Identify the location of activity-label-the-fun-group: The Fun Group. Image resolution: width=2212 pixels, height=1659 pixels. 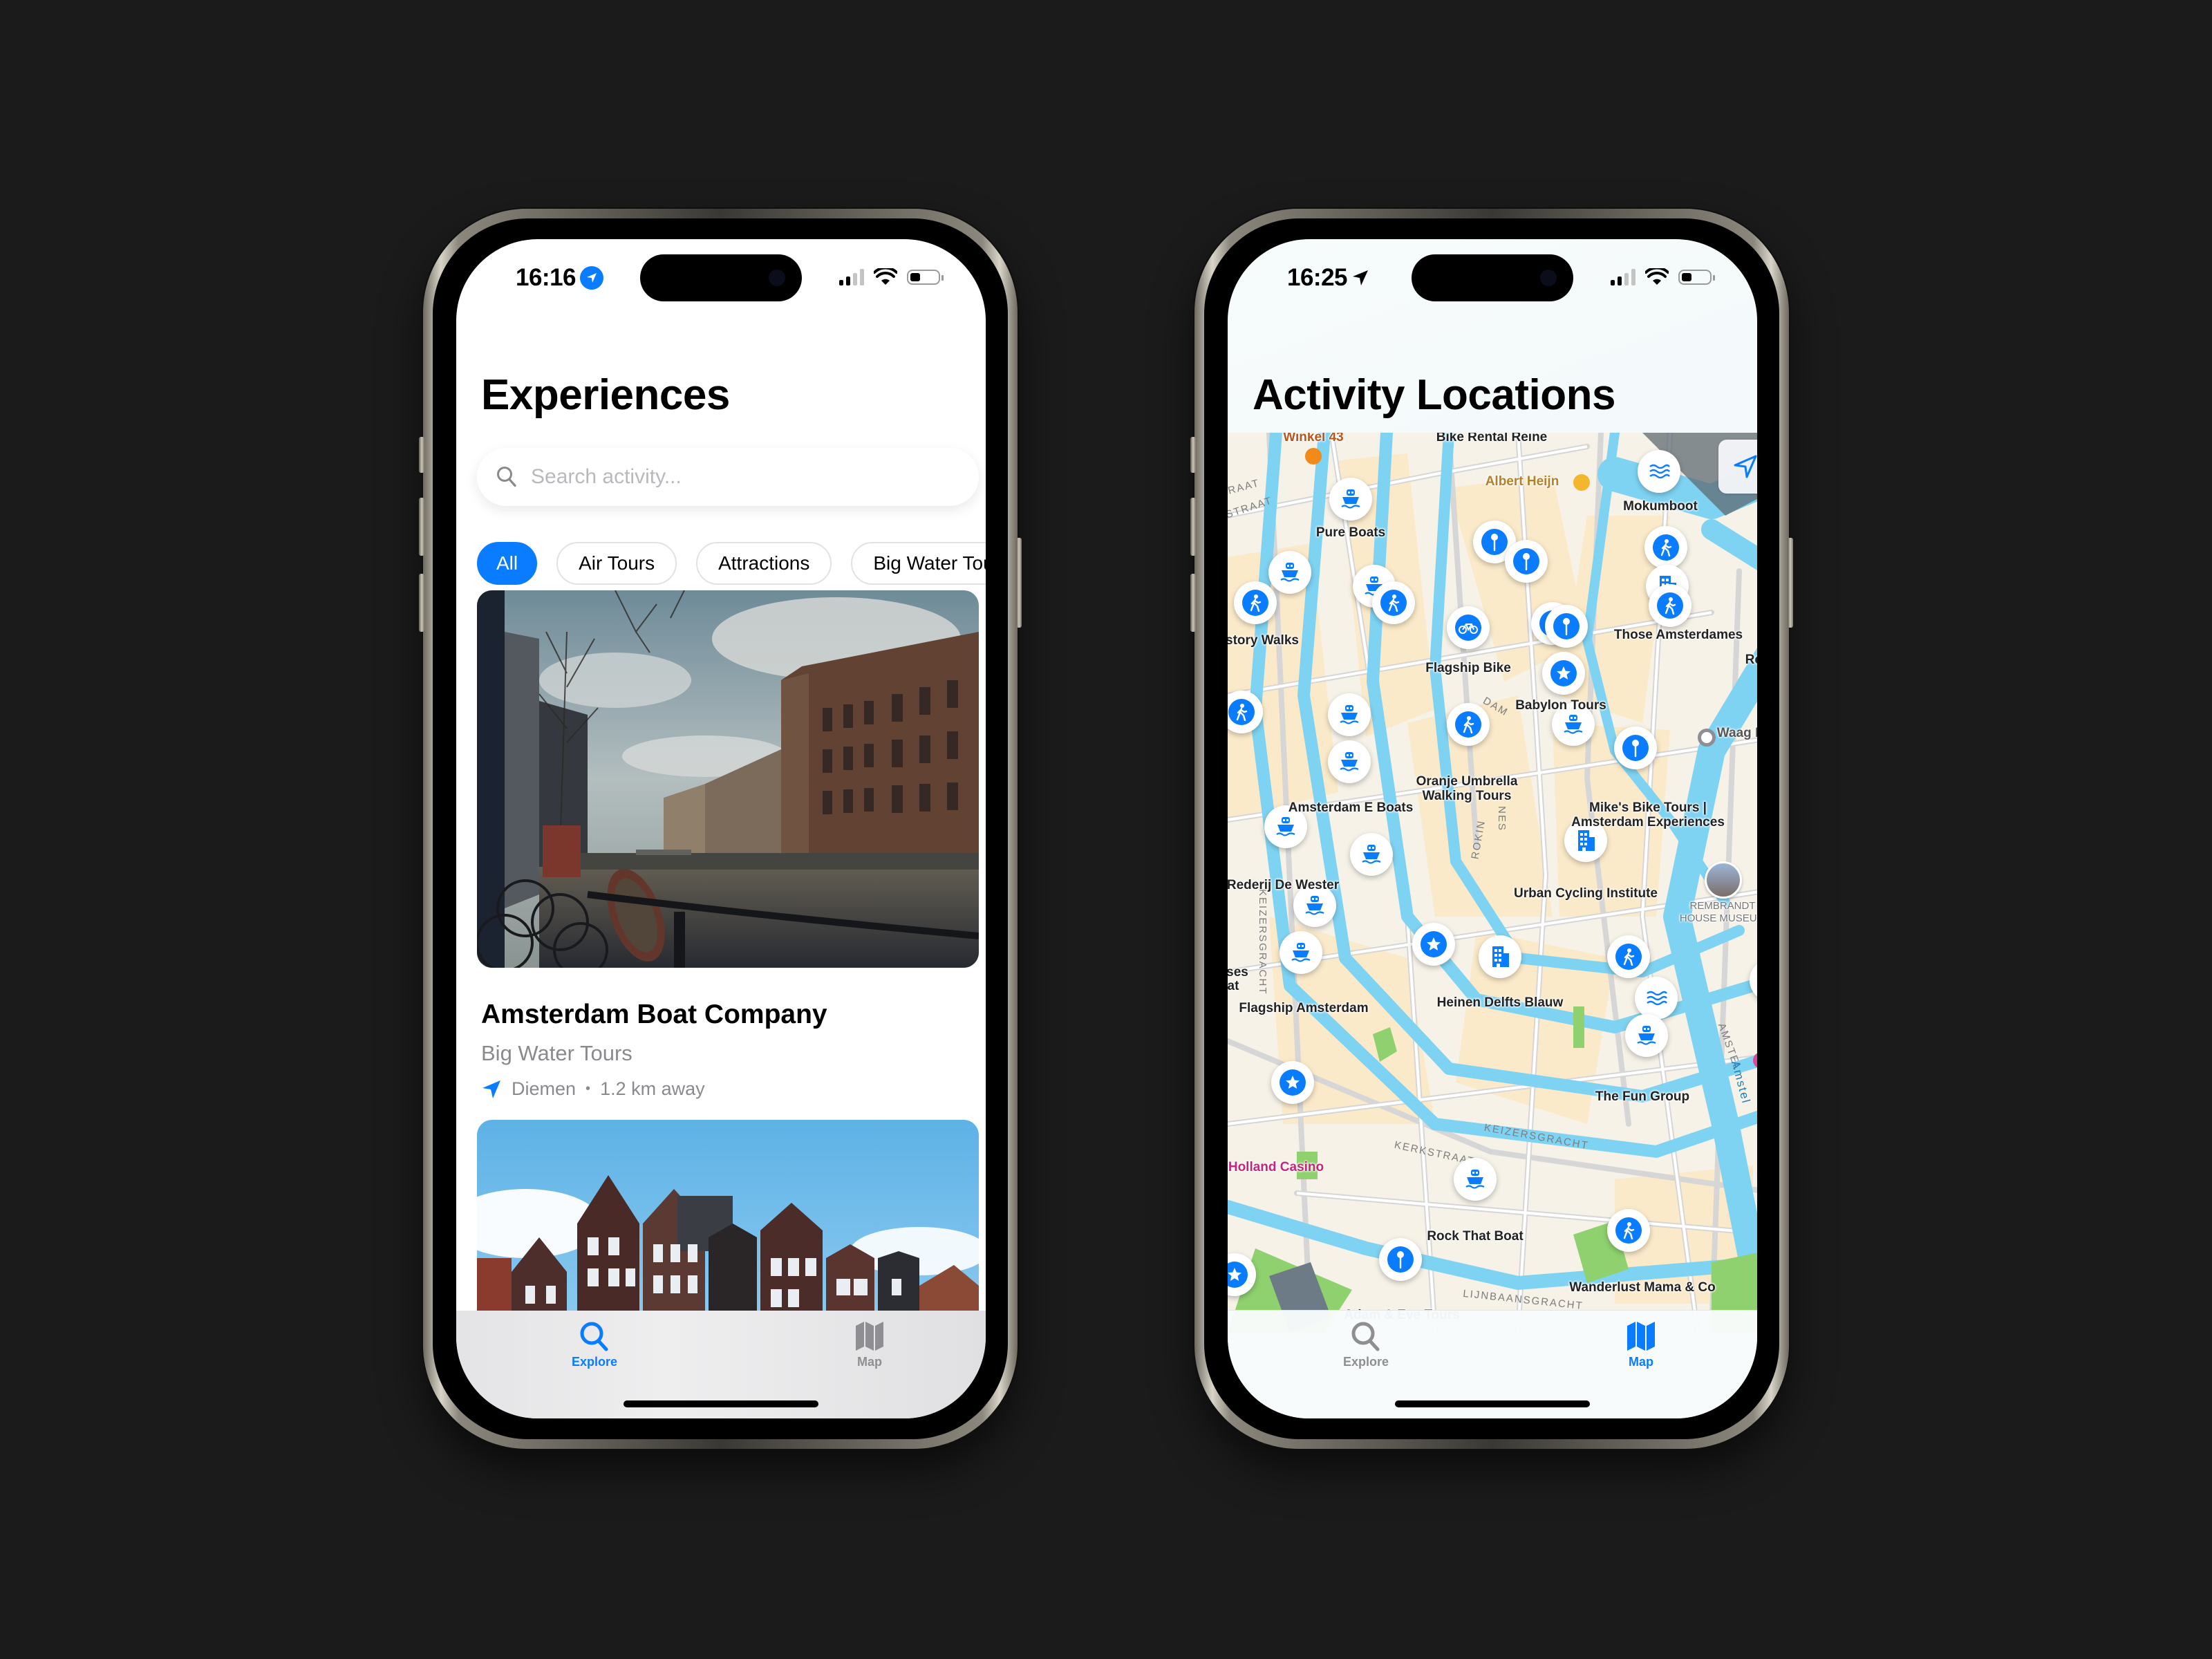
(1642, 1096).